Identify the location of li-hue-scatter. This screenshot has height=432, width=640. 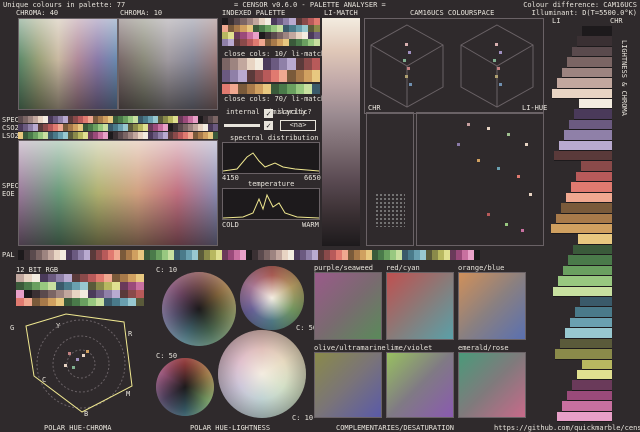
(494, 177).